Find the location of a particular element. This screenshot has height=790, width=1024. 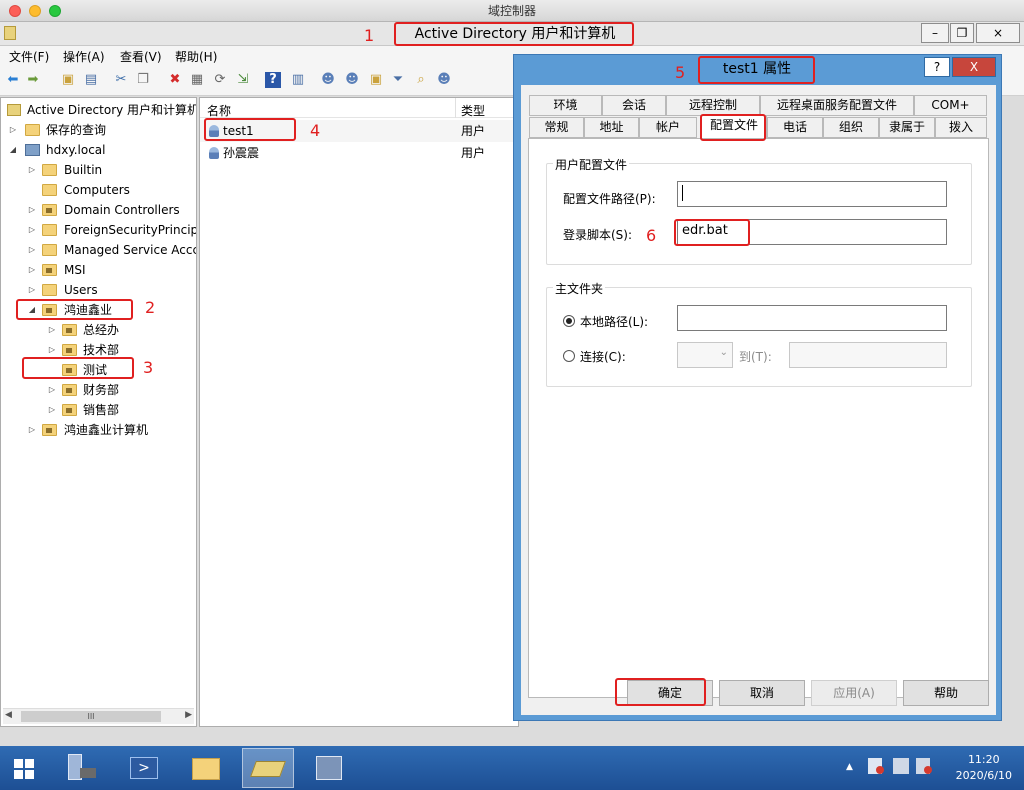

delete-icon: ✖ is located at coordinates (175, 80).